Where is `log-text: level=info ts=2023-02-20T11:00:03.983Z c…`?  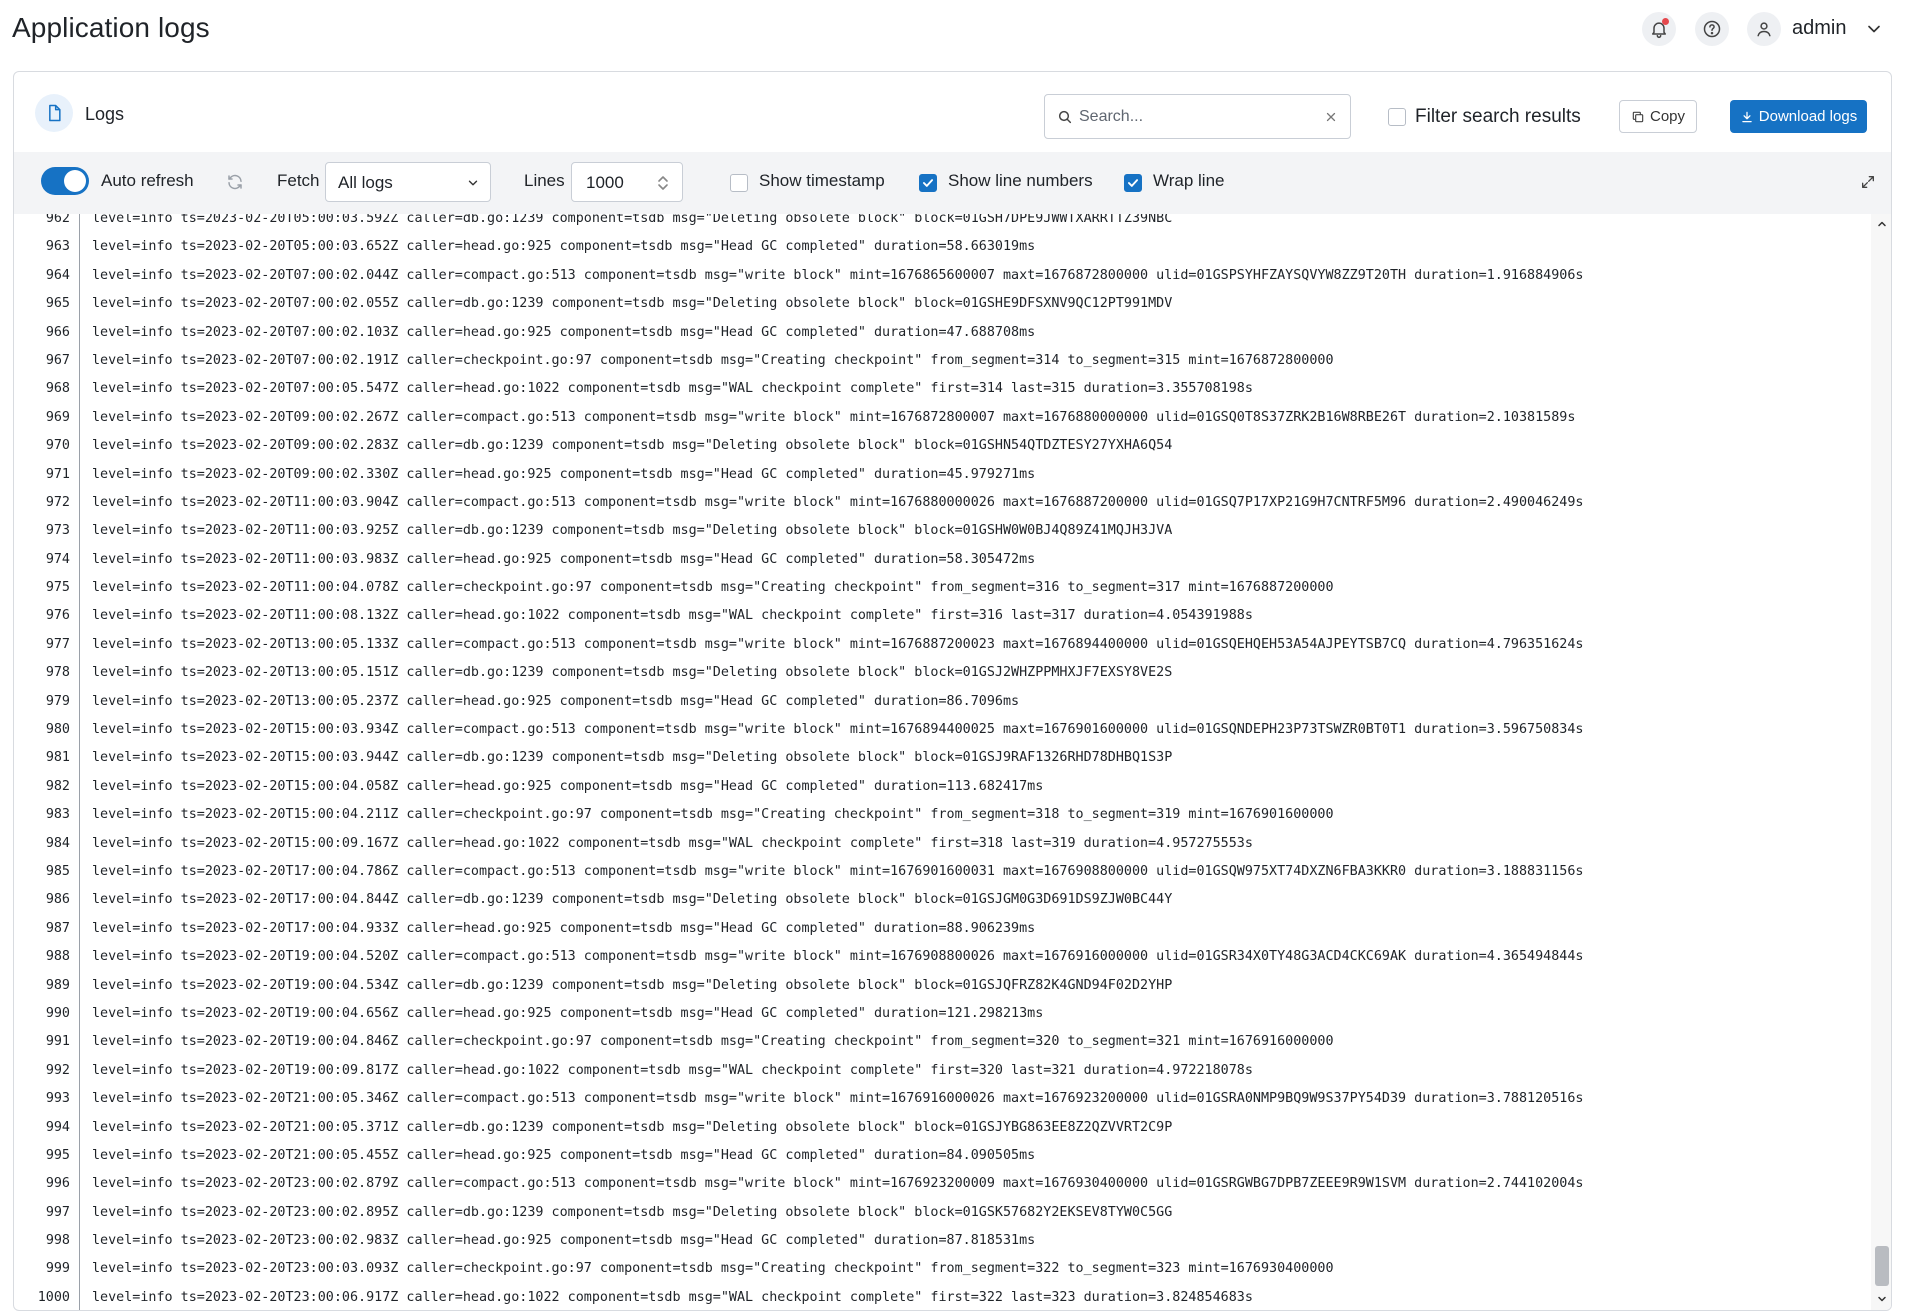 log-text: level=info ts=2023-02-20T11:00:03.983Z c… is located at coordinates (564, 559).